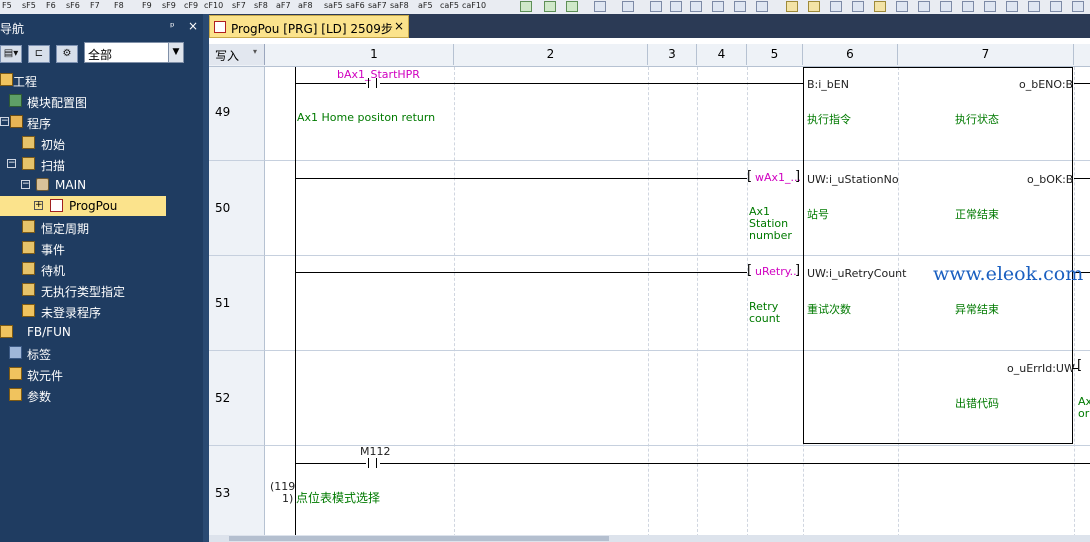  What do you see at coordinates (101, 290) in the screenshot?
I see `tree-item-no-execution-type: 无执行类型指定` at bounding box center [101, 290].